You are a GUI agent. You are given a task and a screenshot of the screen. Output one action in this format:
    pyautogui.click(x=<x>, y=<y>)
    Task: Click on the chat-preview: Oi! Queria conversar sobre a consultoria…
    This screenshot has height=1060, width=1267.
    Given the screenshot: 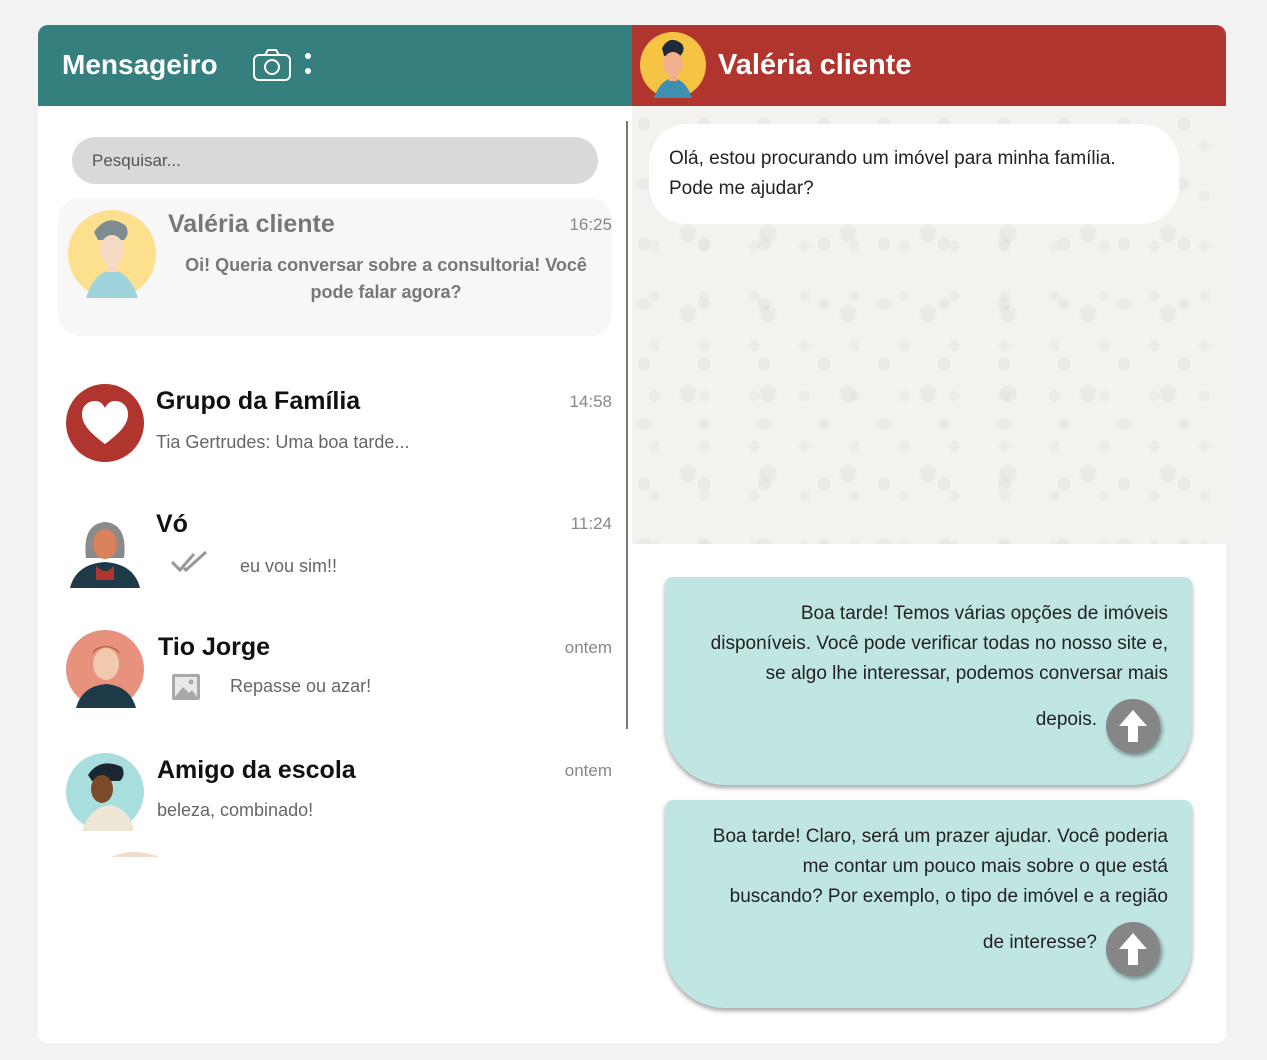 What is the action you would take?
    pyautogui.click(x=386, y=278)
    